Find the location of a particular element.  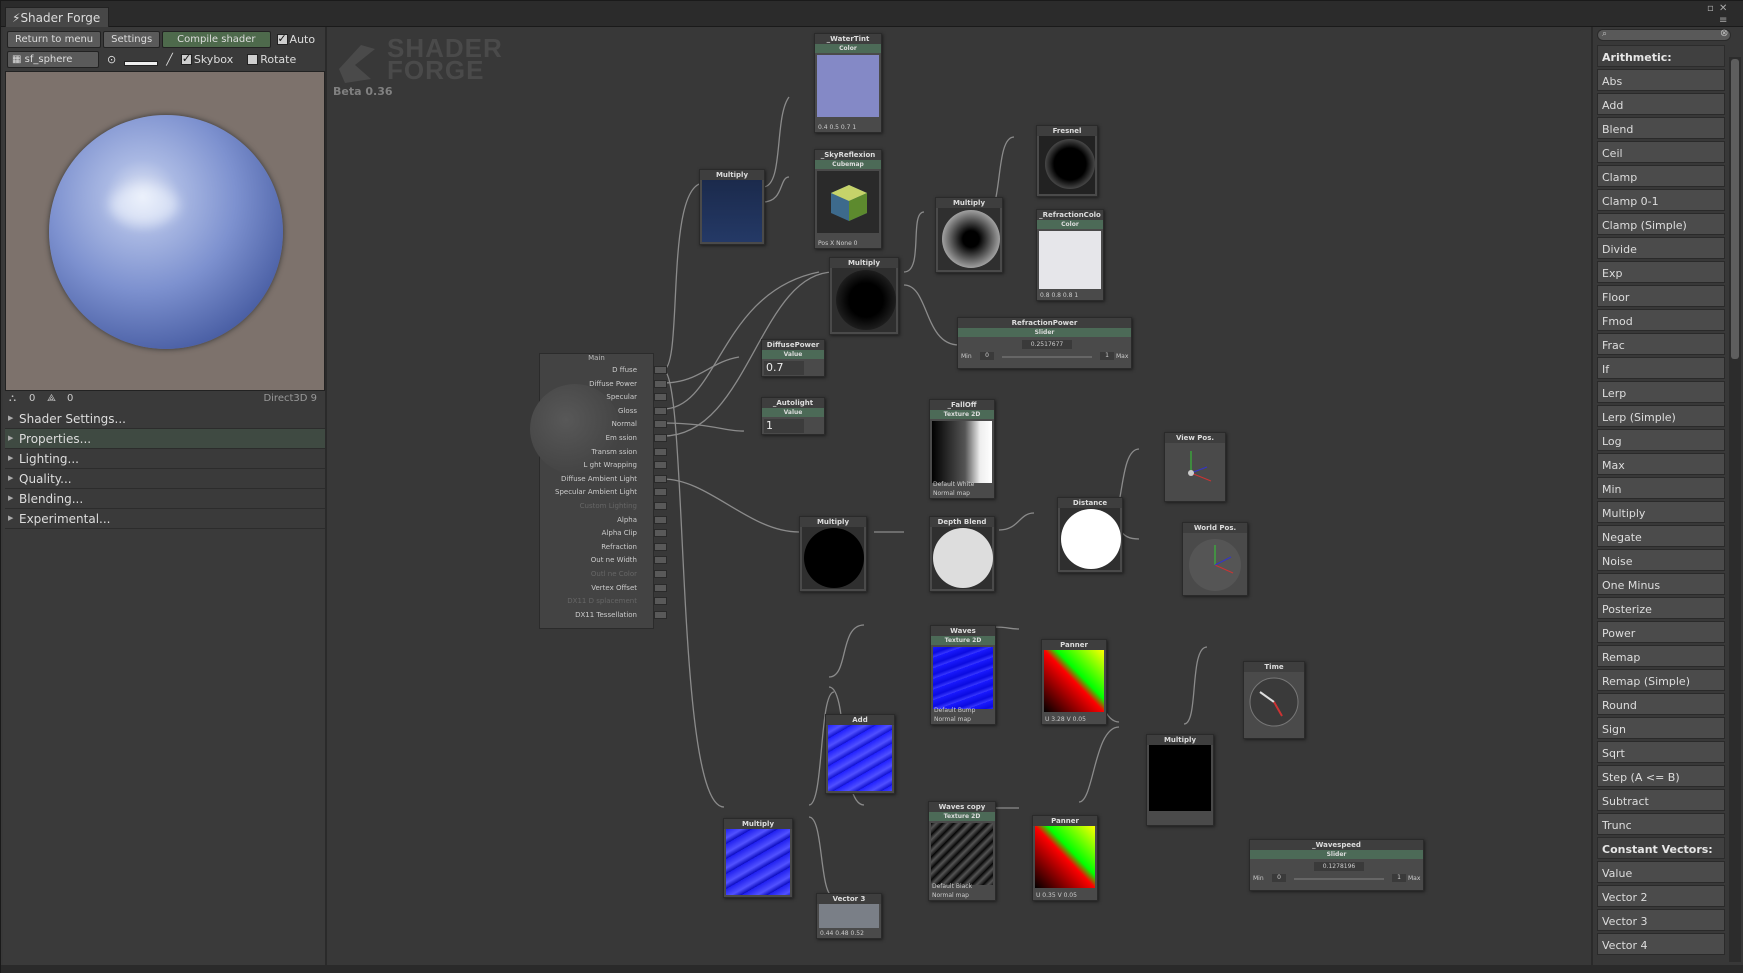

node-panner-2: Panner U 0.35 V 0.05 is located at coordinates (1065, 858).